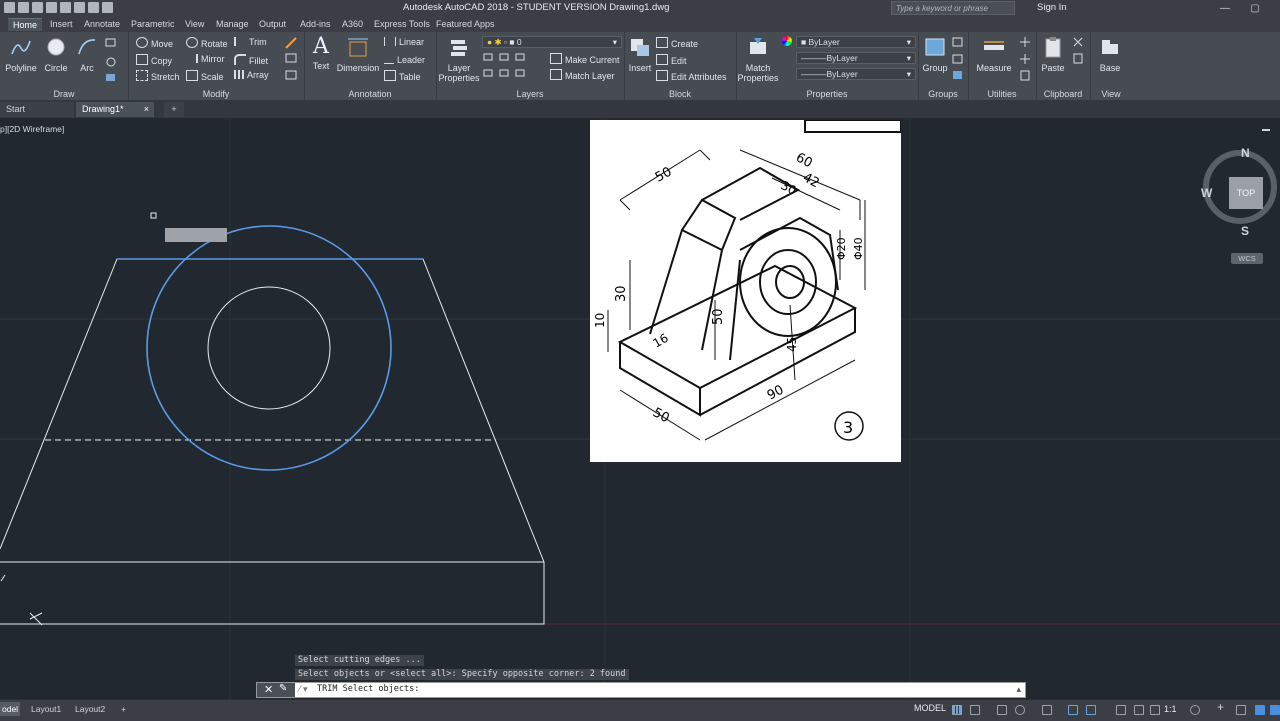  What do you see at coordinates (154, 43) in the screenshot?
I see `move-button: Move` at bounding box center [154, 43].